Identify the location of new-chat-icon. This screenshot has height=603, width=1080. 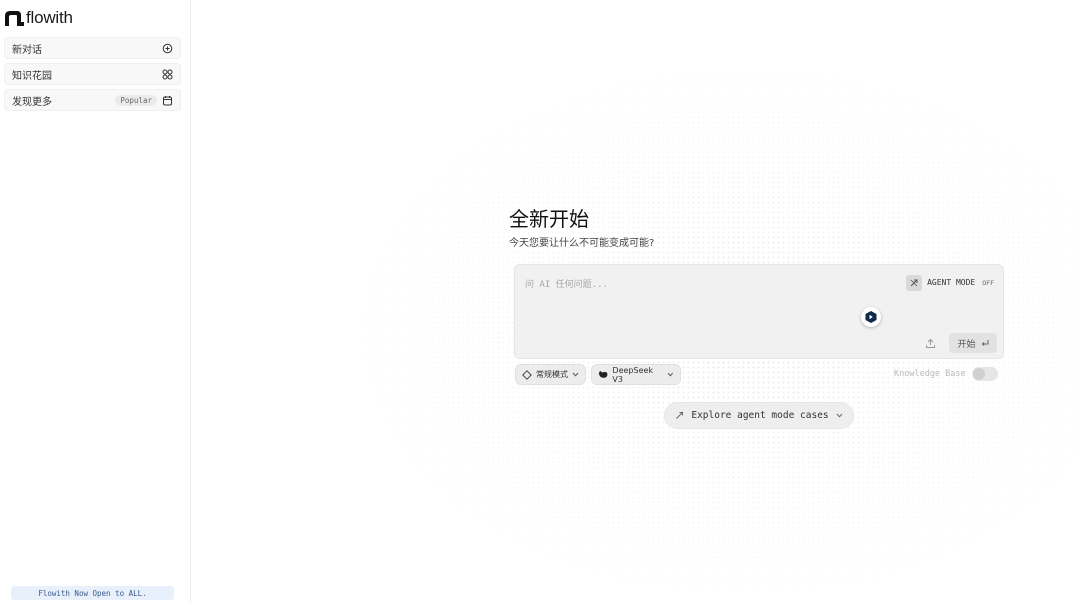
(167, 48).